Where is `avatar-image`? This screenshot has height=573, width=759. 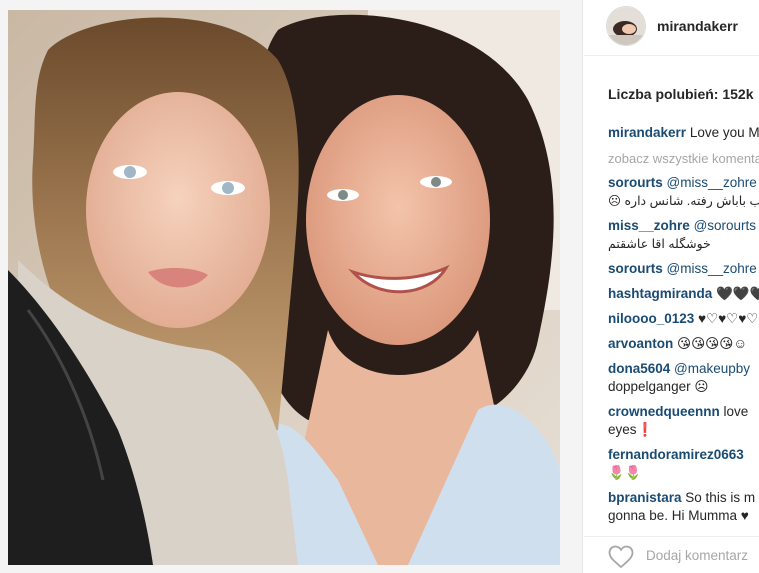
avatar-image is located at coordinates (626, 26).